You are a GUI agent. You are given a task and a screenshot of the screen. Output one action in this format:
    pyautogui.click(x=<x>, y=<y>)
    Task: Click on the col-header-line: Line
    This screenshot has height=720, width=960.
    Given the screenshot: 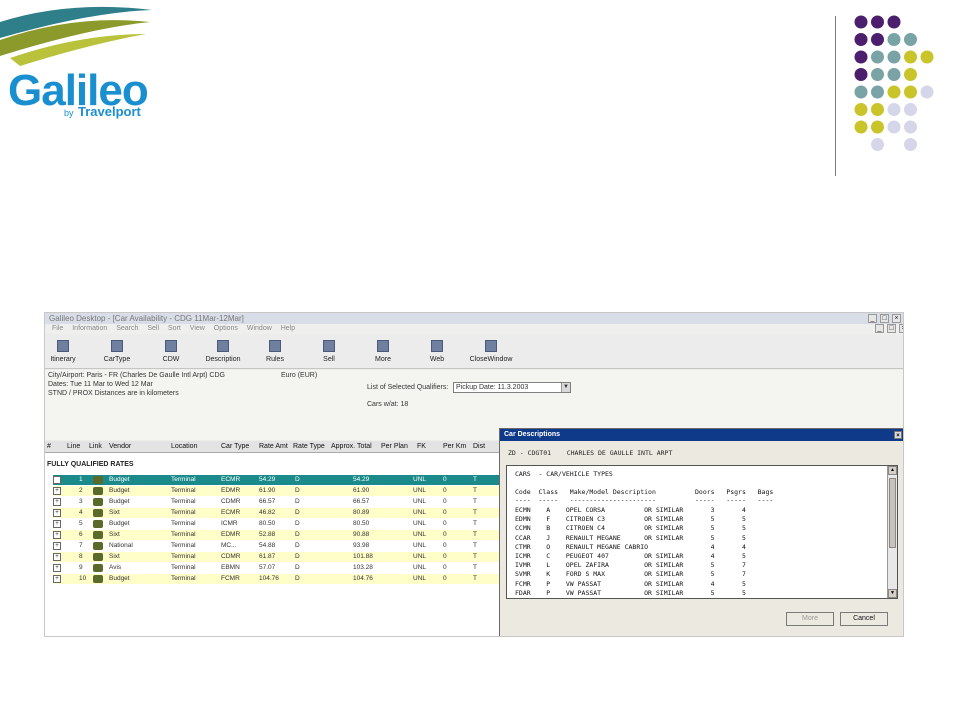 What is the action you would take?
    pyautogui.click(x=73, y=446)
    